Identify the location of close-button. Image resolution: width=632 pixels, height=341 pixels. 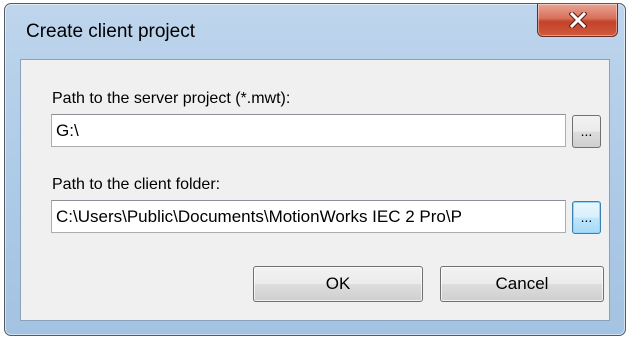
(577, 20).